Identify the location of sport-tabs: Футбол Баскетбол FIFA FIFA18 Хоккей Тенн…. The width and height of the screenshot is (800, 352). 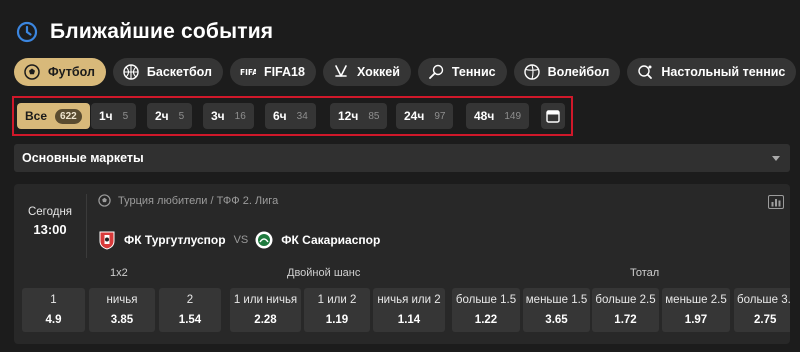
(407, 72).